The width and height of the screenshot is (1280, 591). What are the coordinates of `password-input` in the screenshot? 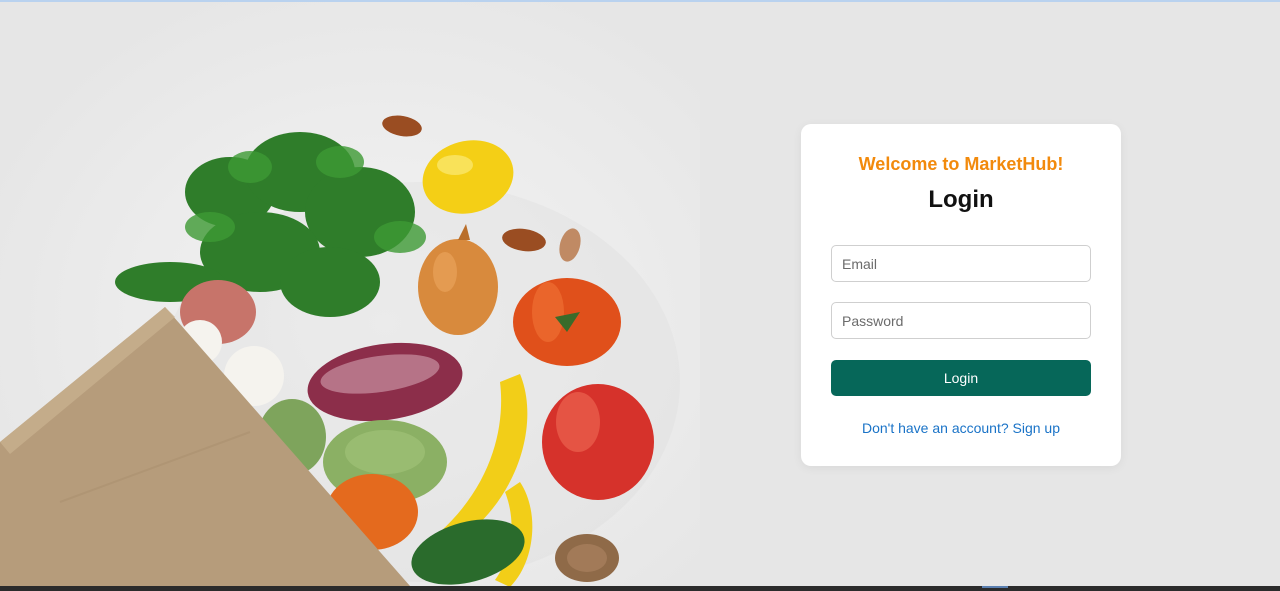 It's located at (961, 320).